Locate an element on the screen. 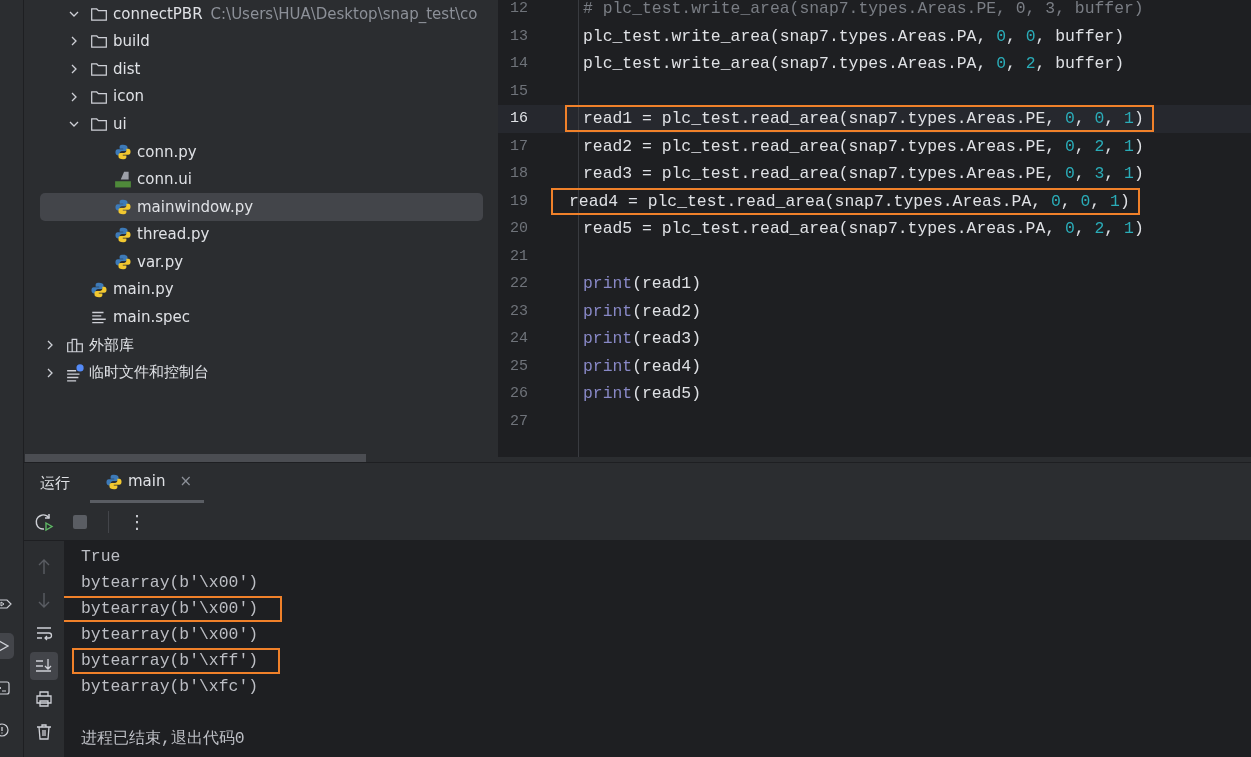 This screenshot has width=1251, height=757. line-number: 24 is located at coordinates (519, 339).